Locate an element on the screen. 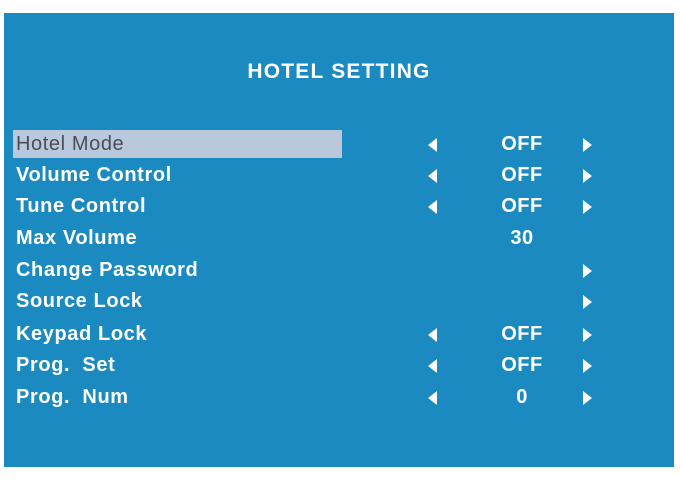  menu-item-label: Hotel Mode is located at coordinates (177, 144).